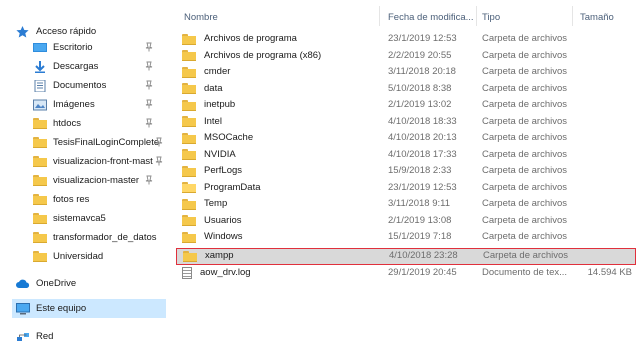  I want to click on sidebar-item-universidad: Universidad, so click(99, 256).